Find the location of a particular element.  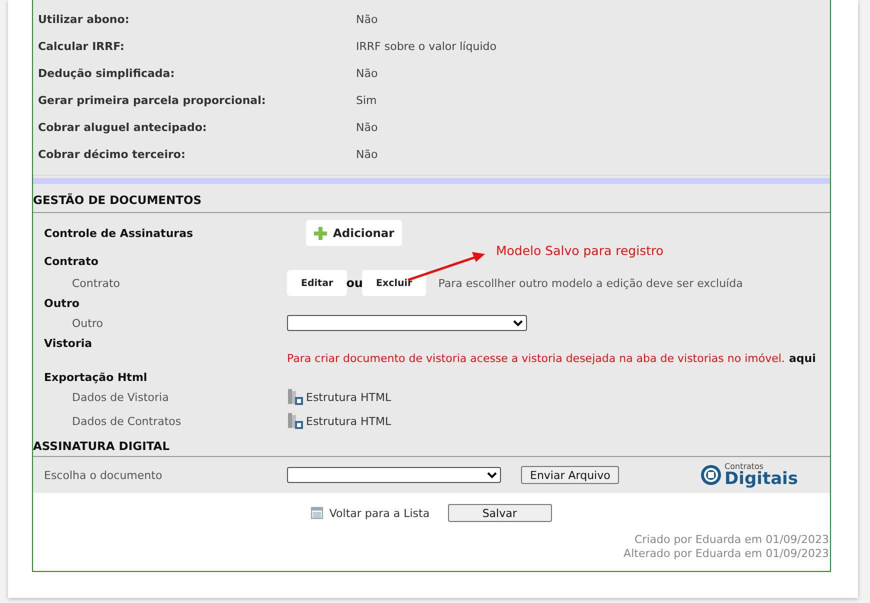

section-title: GESTÃO DE DOCUMENTOS is located at coordinates (117, 200).